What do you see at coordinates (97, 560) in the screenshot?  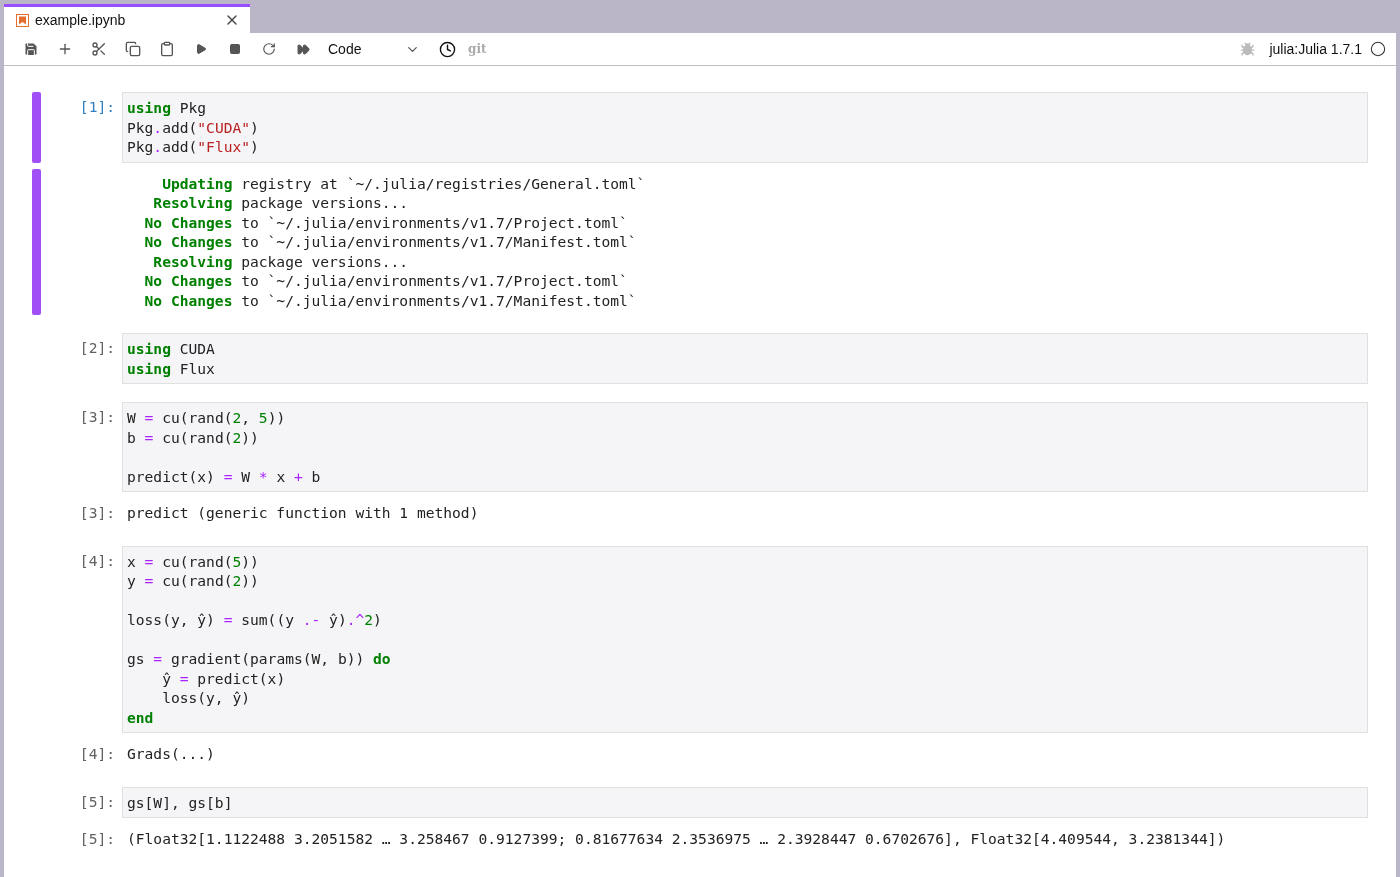 I see `input-prompt: [4]:` at bounding box center [97, 560].